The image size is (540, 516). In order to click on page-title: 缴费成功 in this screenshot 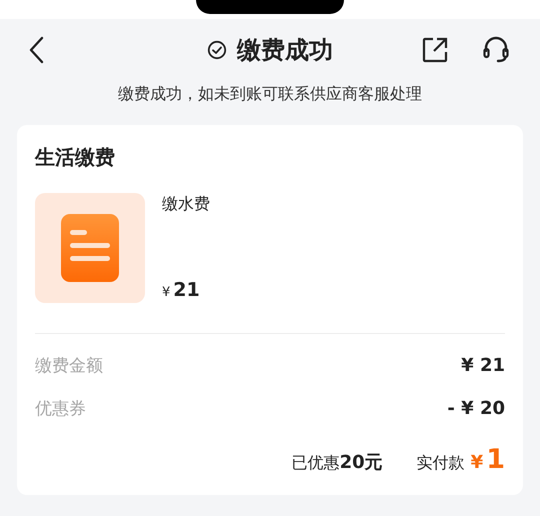, I will do `click(285, 50)`.